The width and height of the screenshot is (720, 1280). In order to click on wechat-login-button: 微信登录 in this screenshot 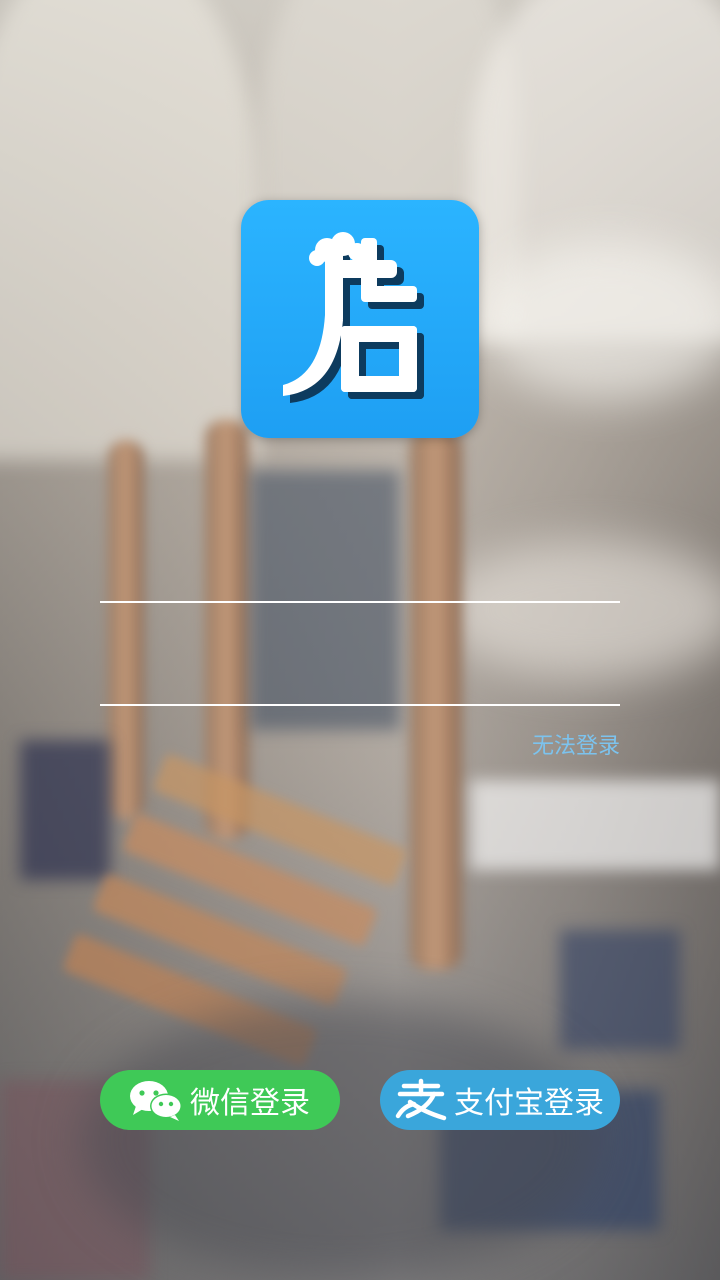, I will do `click(220, 1100)`.